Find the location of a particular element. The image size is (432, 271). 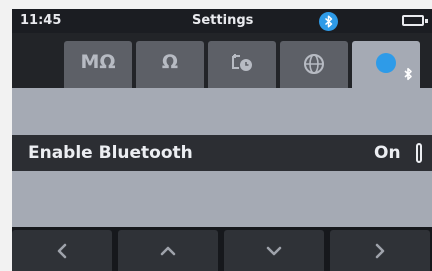

tab-label: Ω is located at coordinates (170, 62).